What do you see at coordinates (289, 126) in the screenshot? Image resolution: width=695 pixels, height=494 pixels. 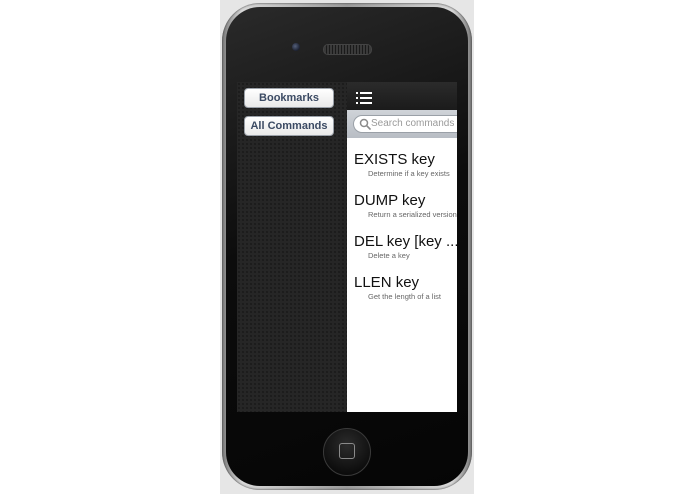 I see `all-commands-button: All Commands` at bounding box center [289, 126].